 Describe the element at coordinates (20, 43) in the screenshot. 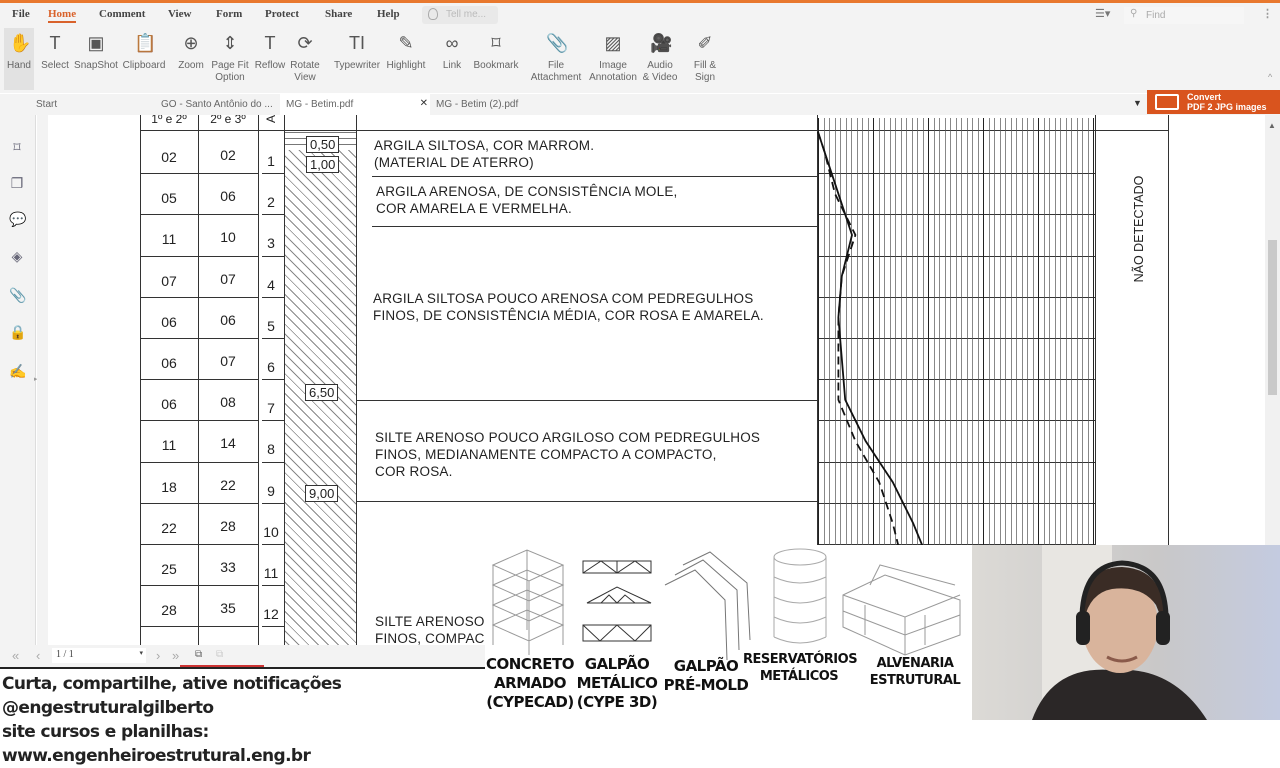

I see `hand-icon: ✋` at that location.